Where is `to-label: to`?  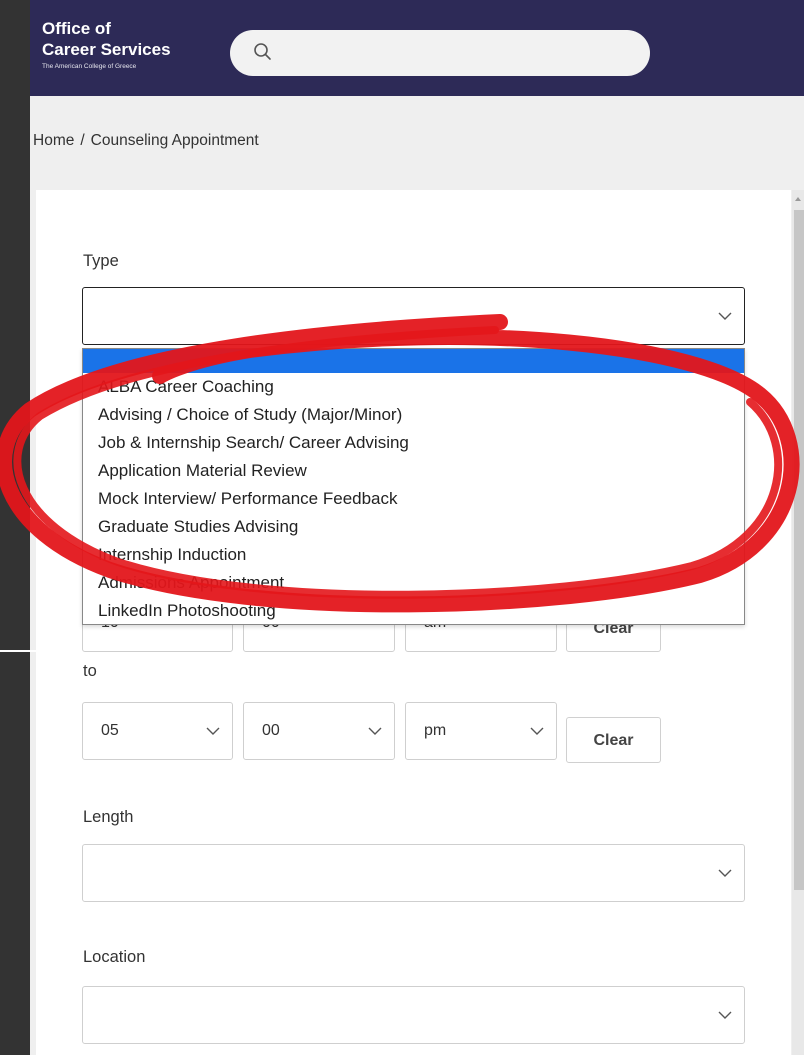 to-label: to is located at coordinates (90, 671).